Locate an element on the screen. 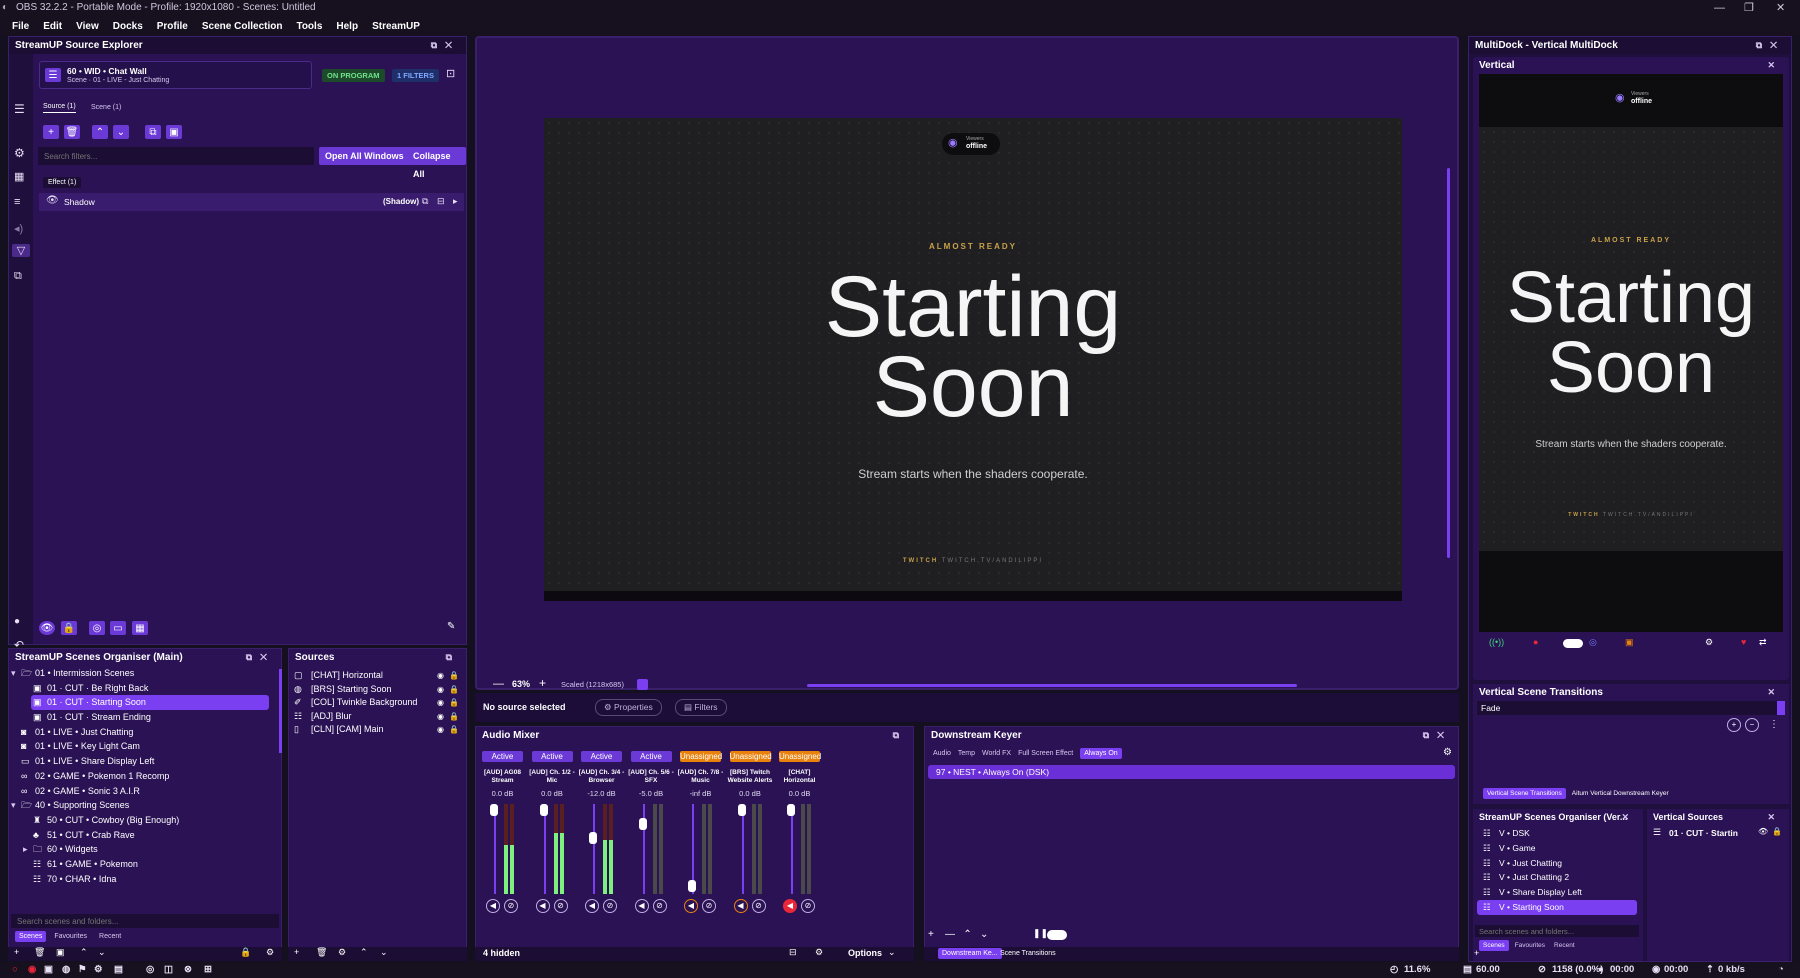 Image resolution: width=1800 pixels, height=978 pixels. copy-icon: ⧉ is located at coordinates (18, 276).